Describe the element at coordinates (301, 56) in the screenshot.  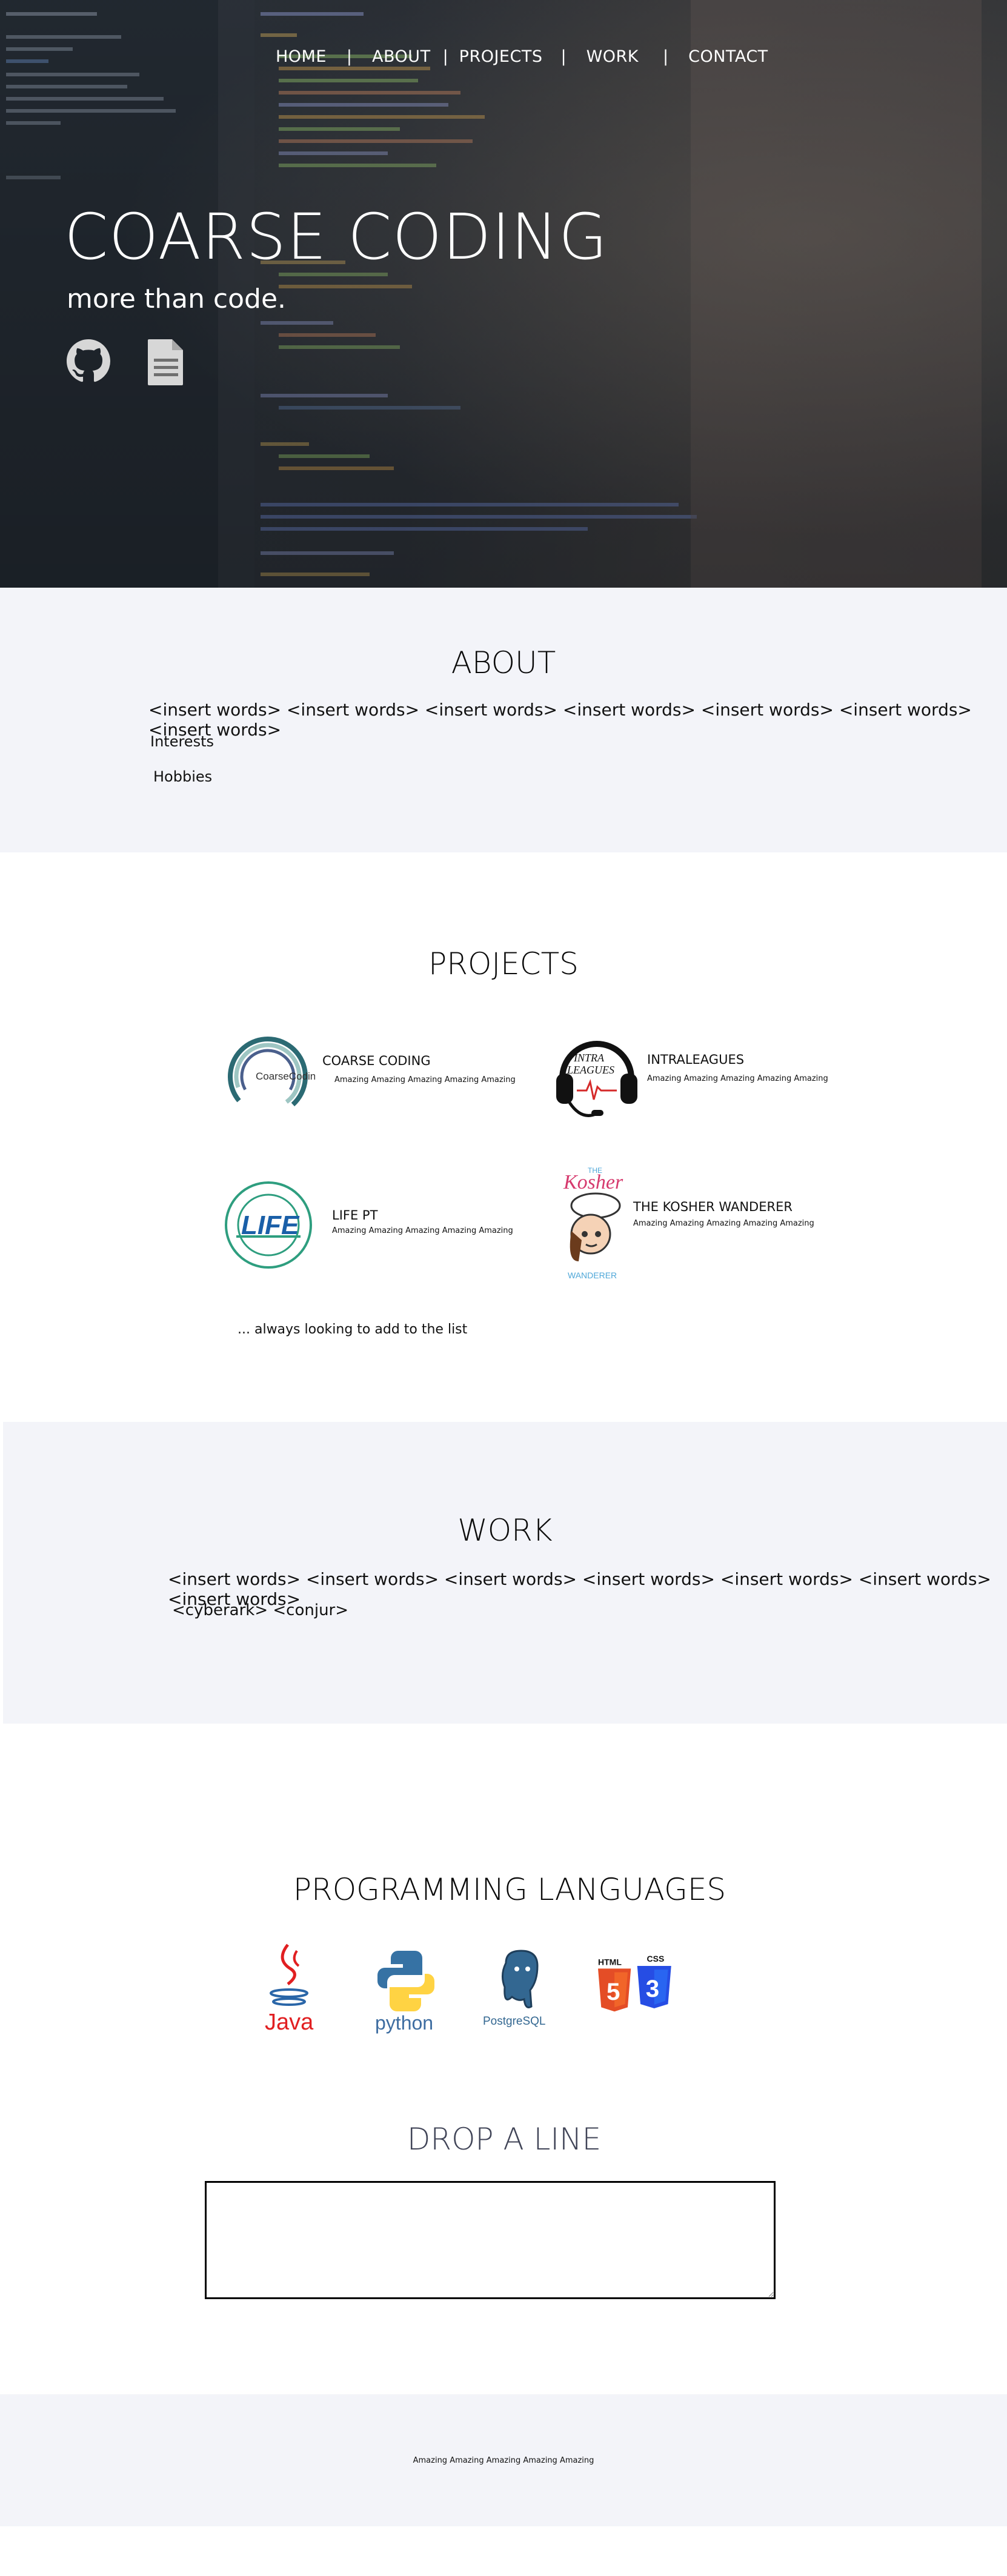
I see `nav-home-link: HOME` at that location.